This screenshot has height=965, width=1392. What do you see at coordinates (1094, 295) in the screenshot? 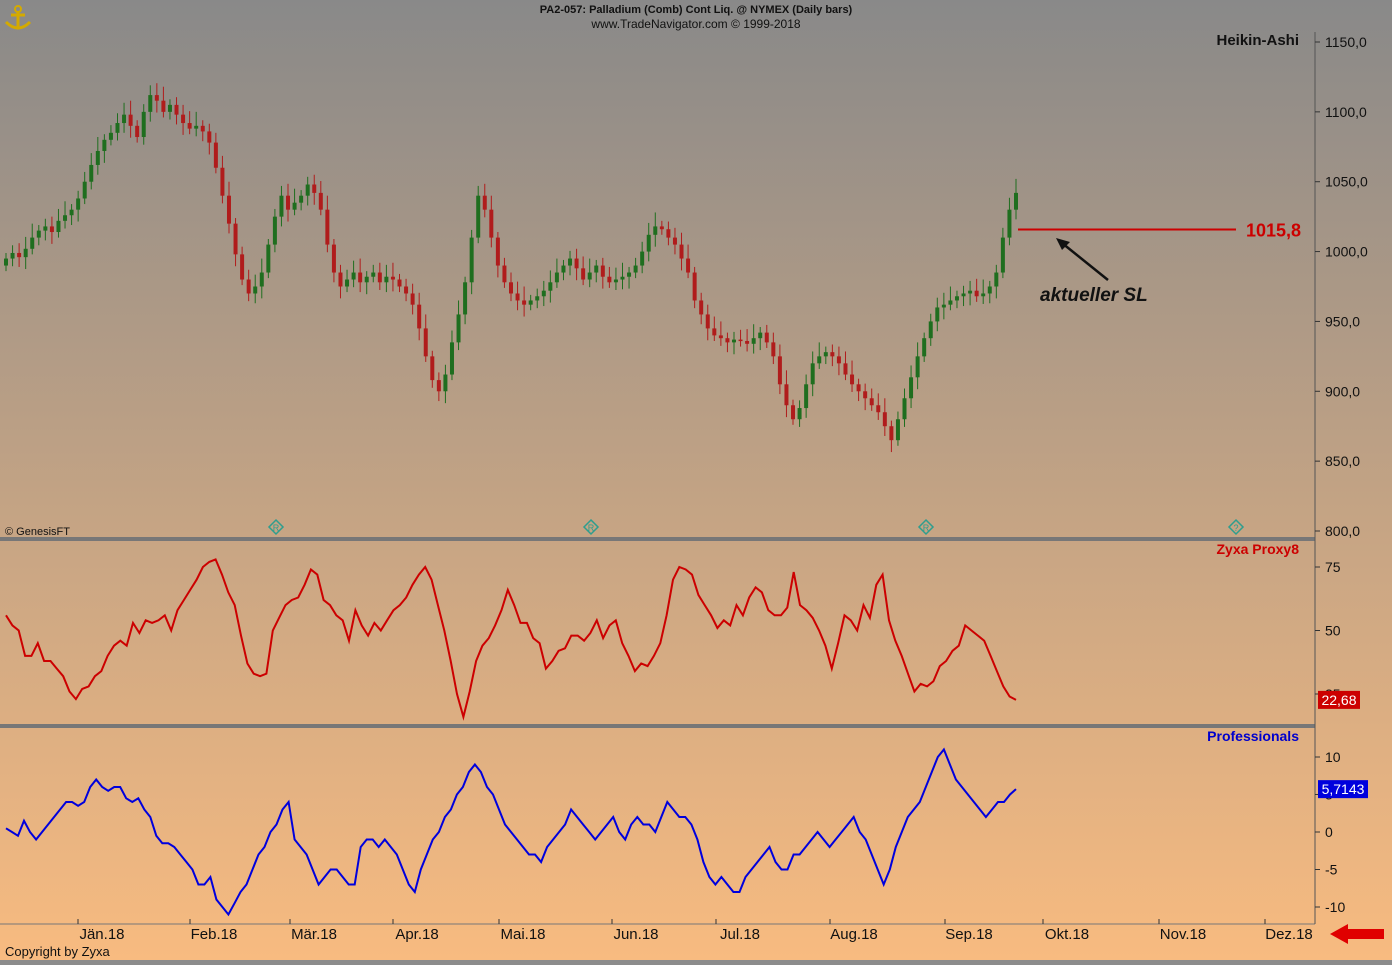
I see `stop-loss-caption: aktueller SL` at bounding box center [1094, 295].